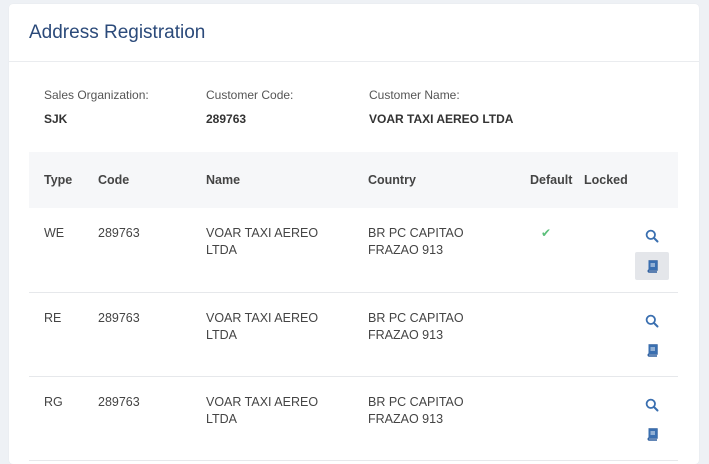 The image size is (709, 464). What do you see at coordinates (249, 107) in the screenshot?
I see `customer-code-block: Customer Code: 289763` at bounding box center [249, 107].